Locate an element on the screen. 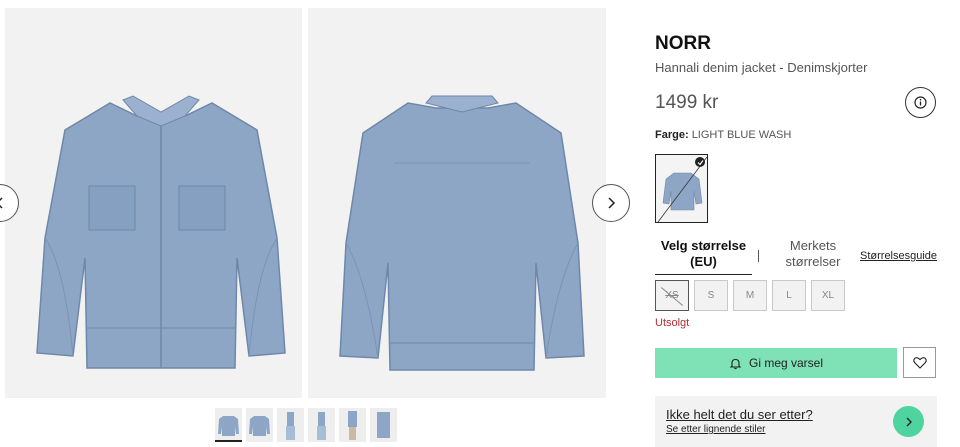 This screenshot has height=447, width=960. heart-icon is located at coordinates (919, 363).